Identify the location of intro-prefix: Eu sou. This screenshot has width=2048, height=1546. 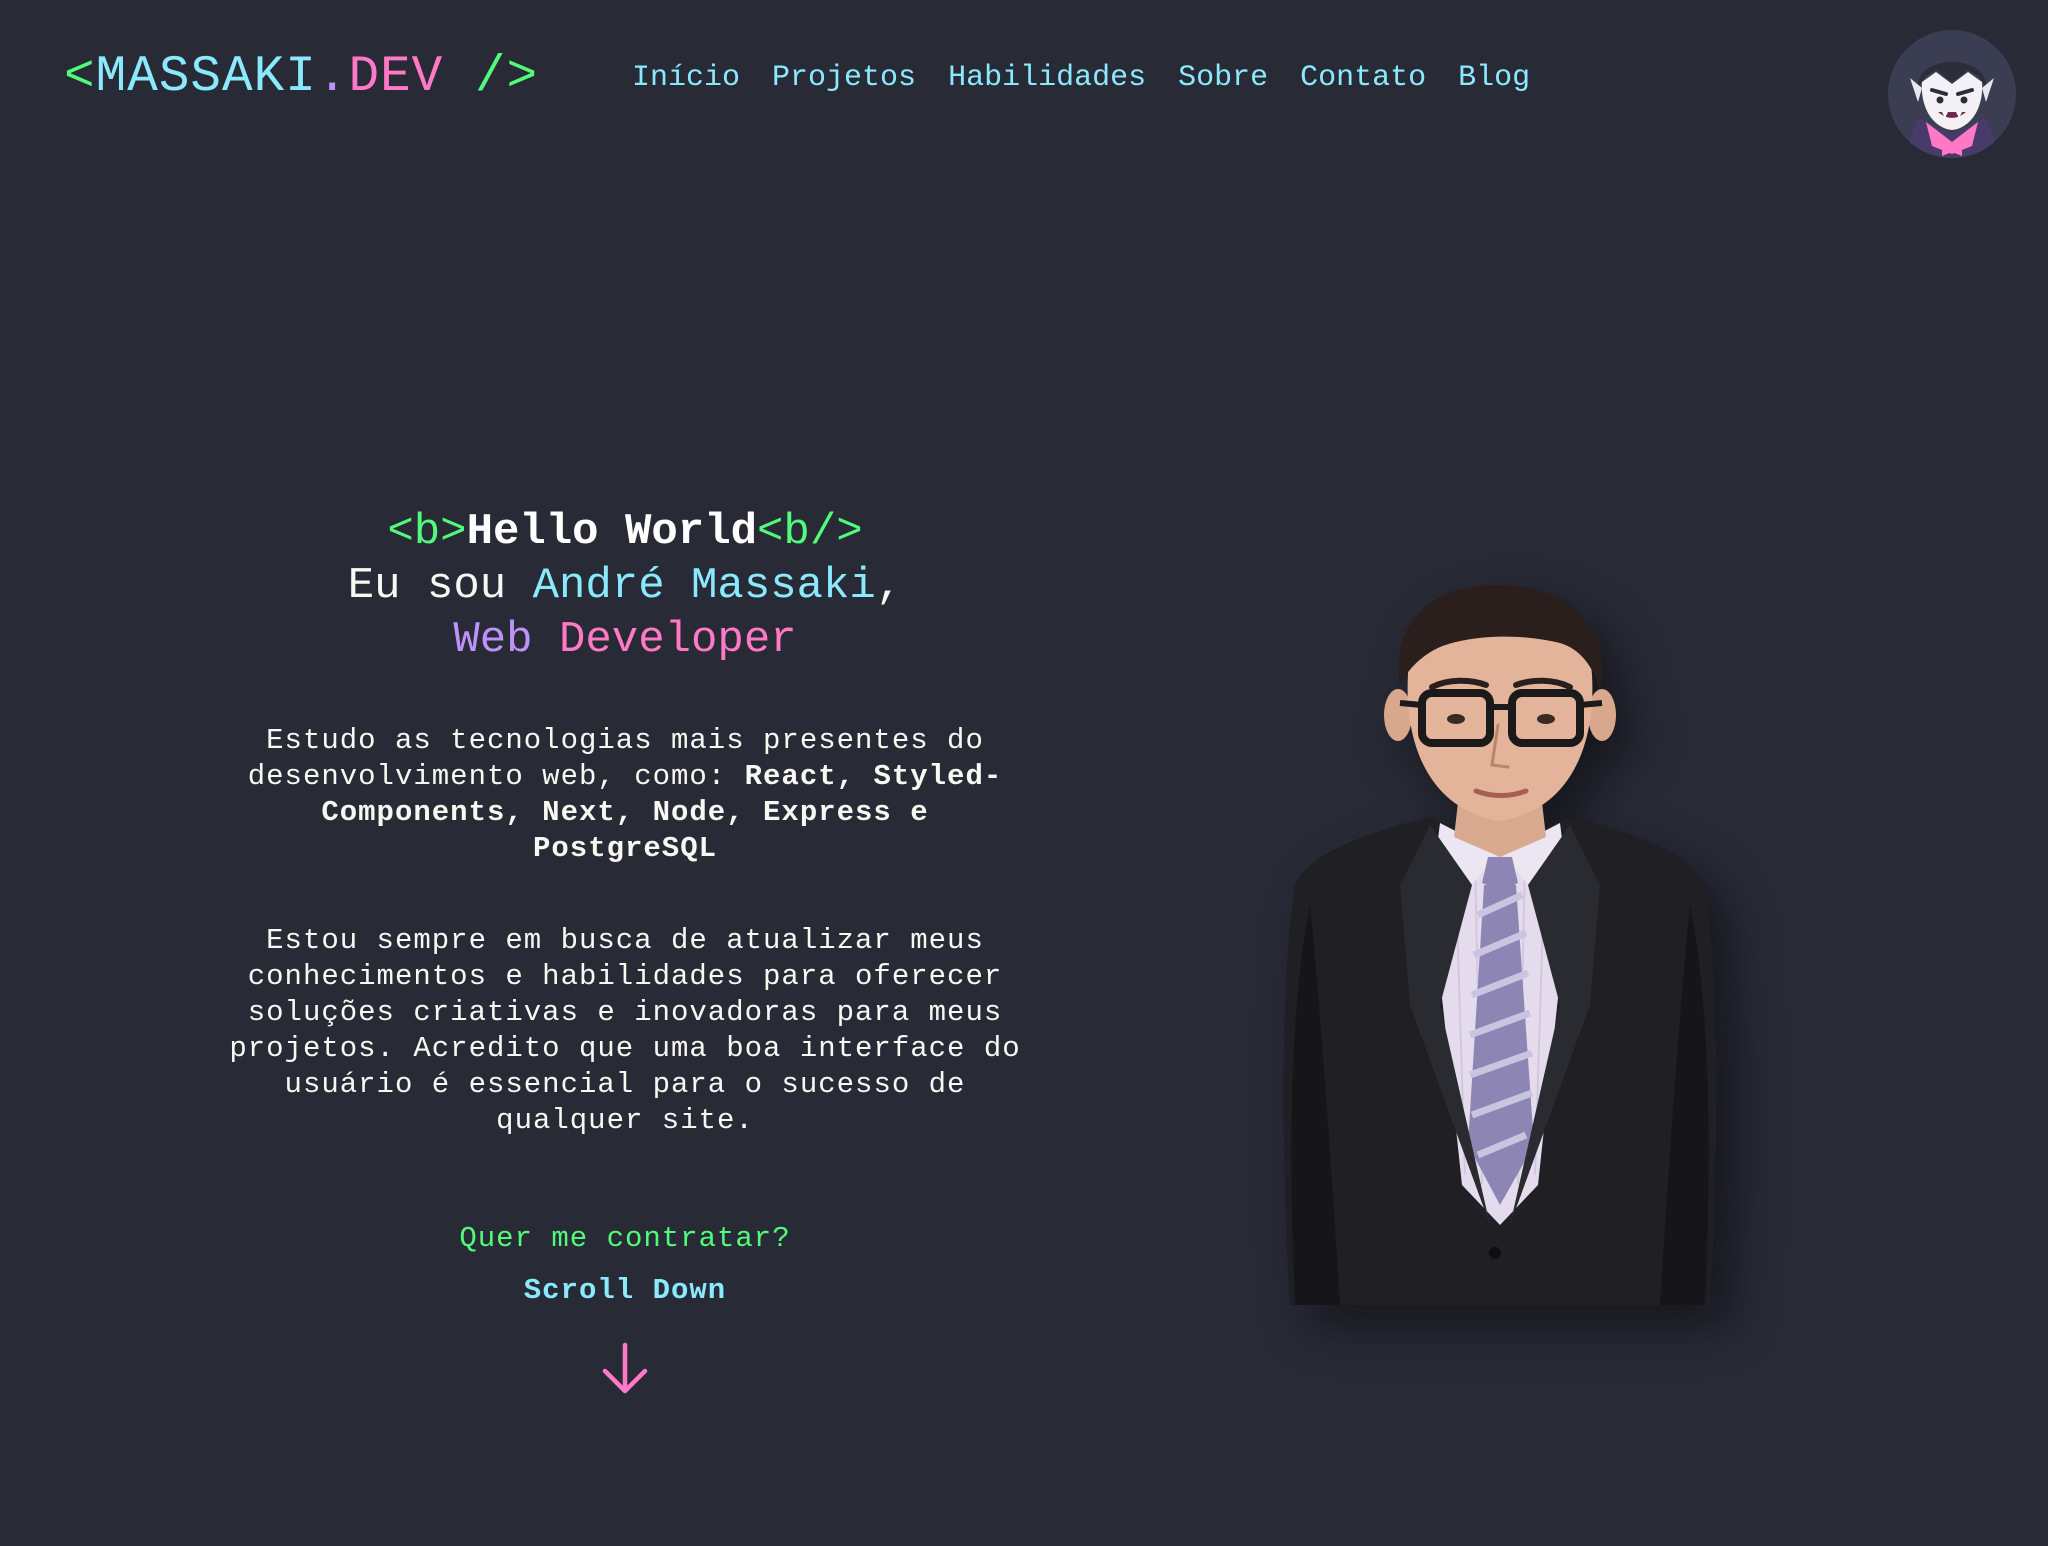
(440, 586).